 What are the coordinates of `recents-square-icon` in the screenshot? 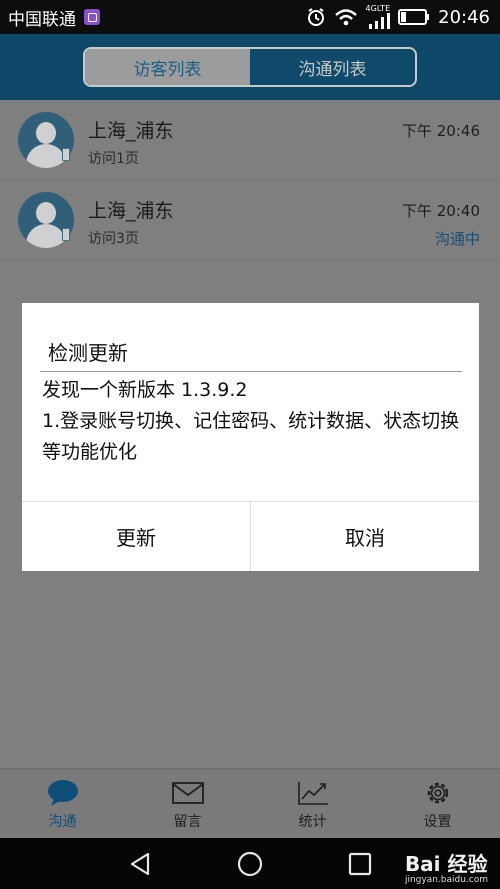 It's located at (360, 863).